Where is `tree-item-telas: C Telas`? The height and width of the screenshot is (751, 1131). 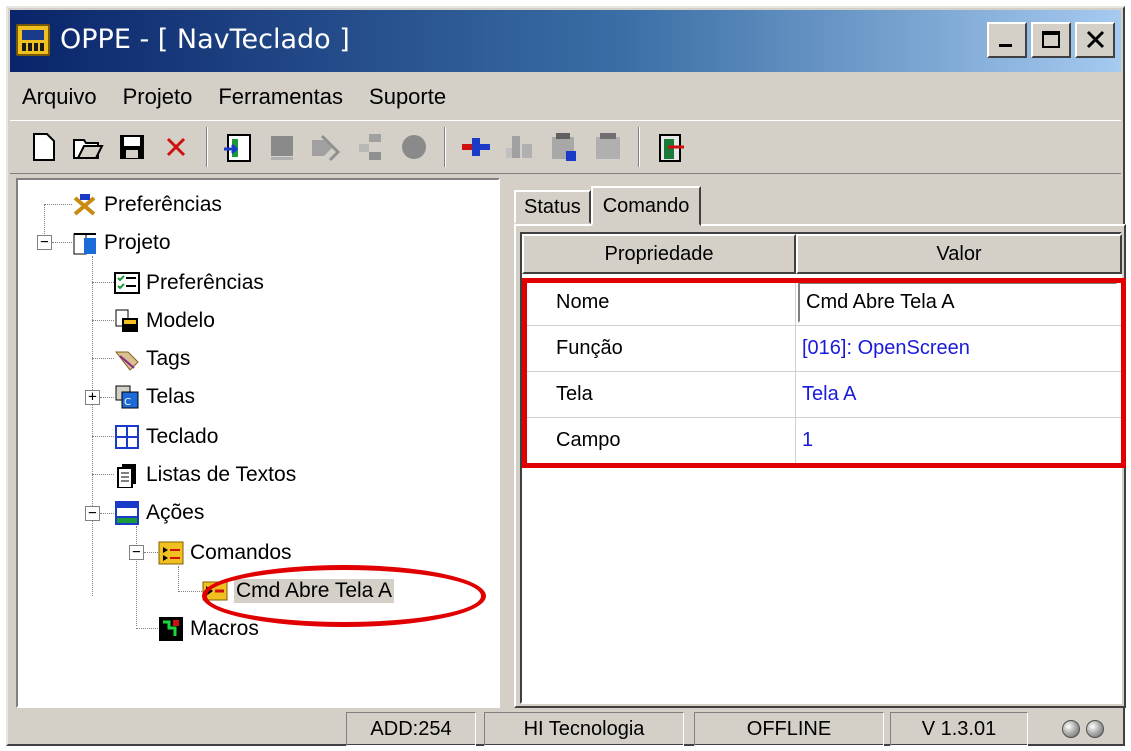
tree-item-telas: C Telas is located at coordinates (154, 397).